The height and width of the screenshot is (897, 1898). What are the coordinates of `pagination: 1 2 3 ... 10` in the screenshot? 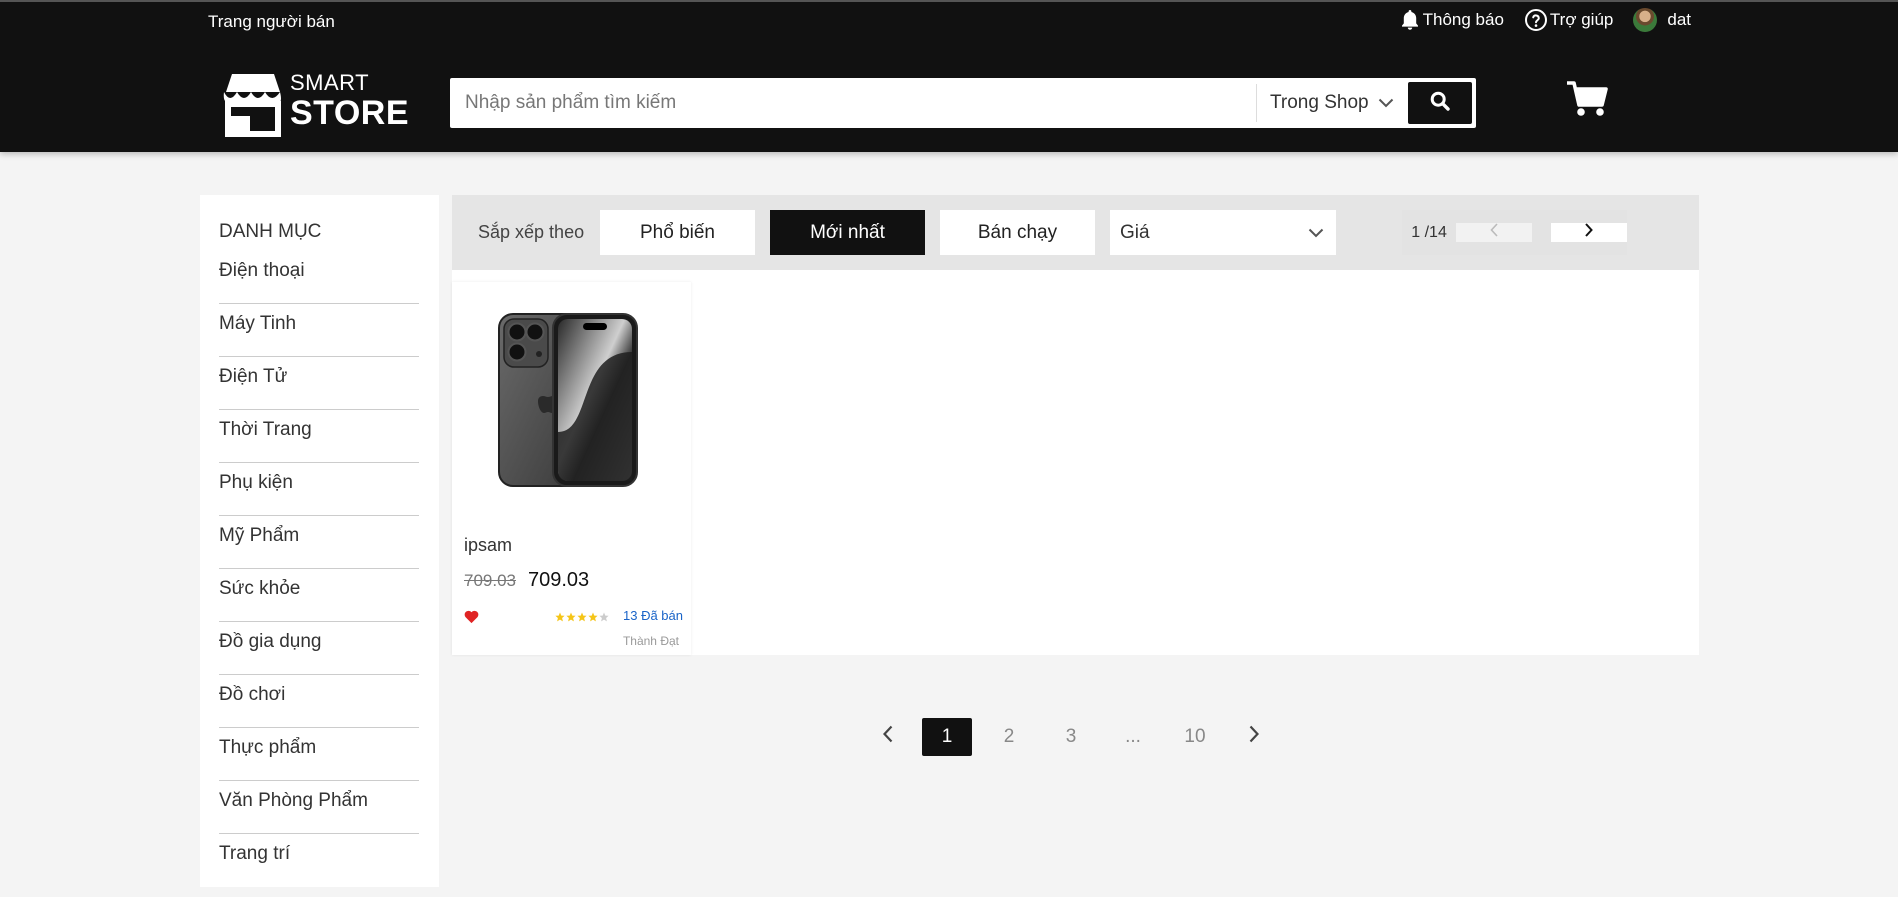 It's located at (1077, 737).